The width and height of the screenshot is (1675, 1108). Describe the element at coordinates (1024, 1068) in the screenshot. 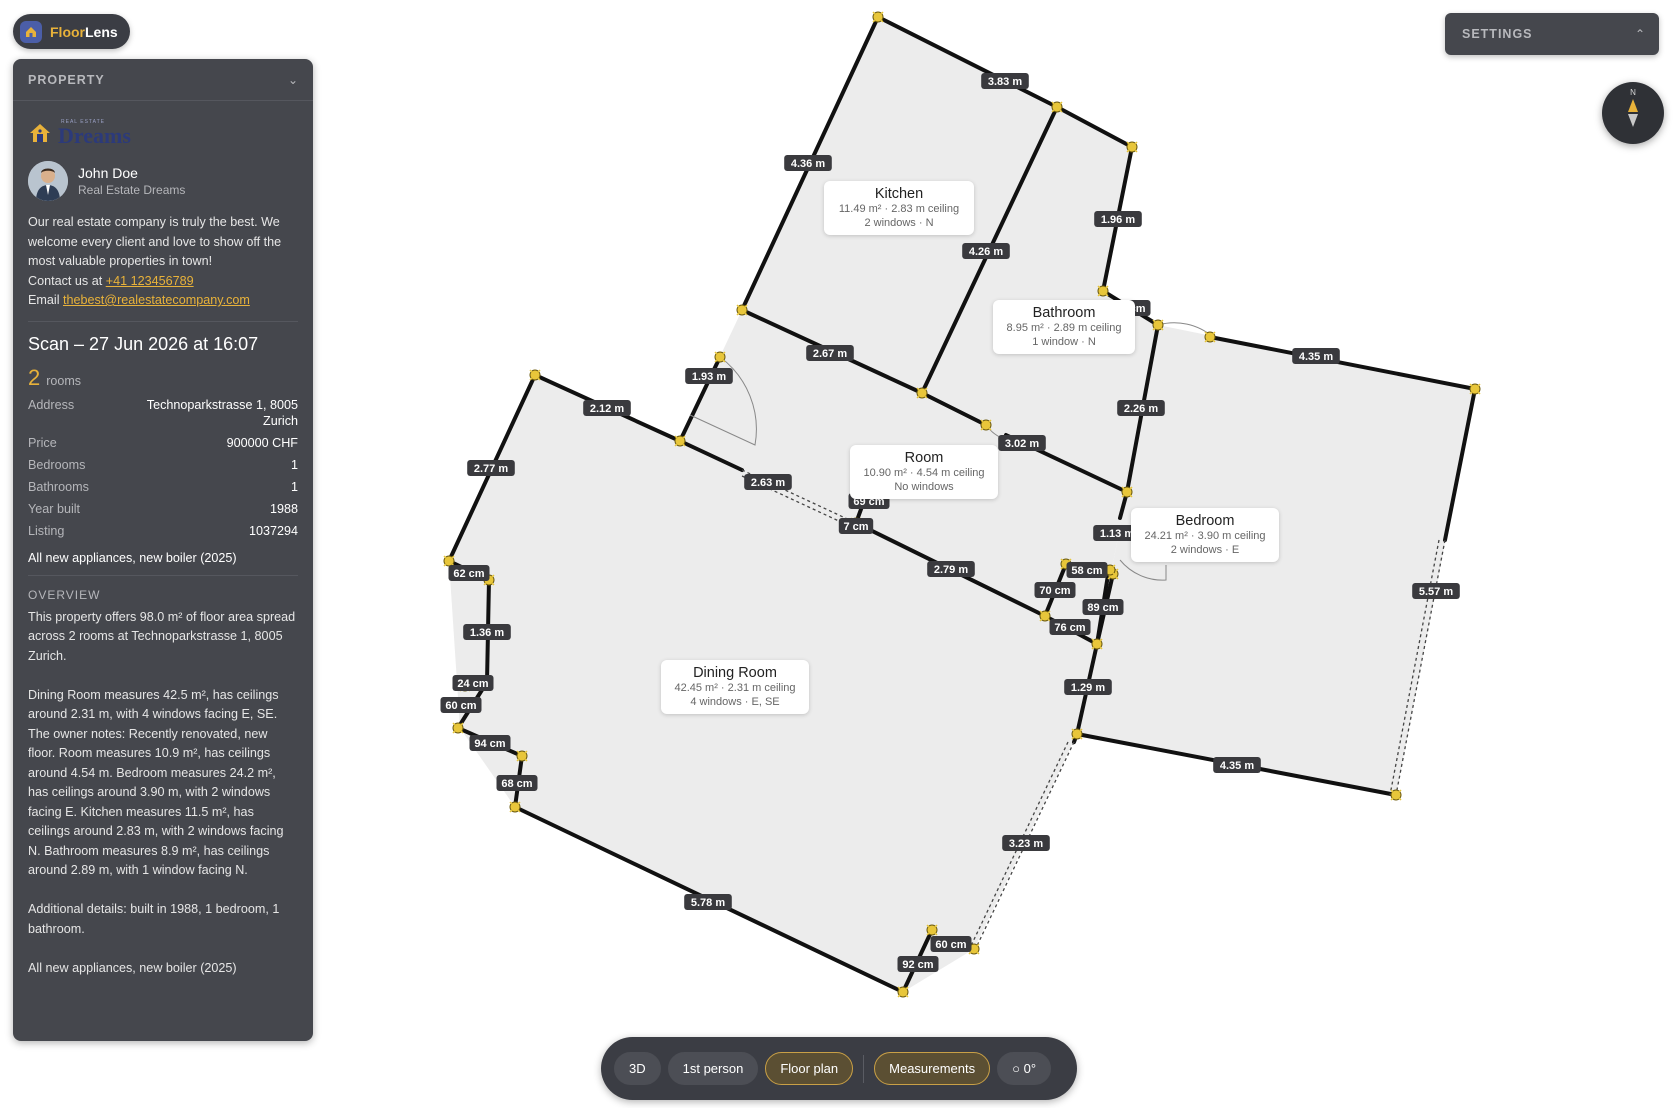

I see `rotation-button: ○ 0°` at that location.